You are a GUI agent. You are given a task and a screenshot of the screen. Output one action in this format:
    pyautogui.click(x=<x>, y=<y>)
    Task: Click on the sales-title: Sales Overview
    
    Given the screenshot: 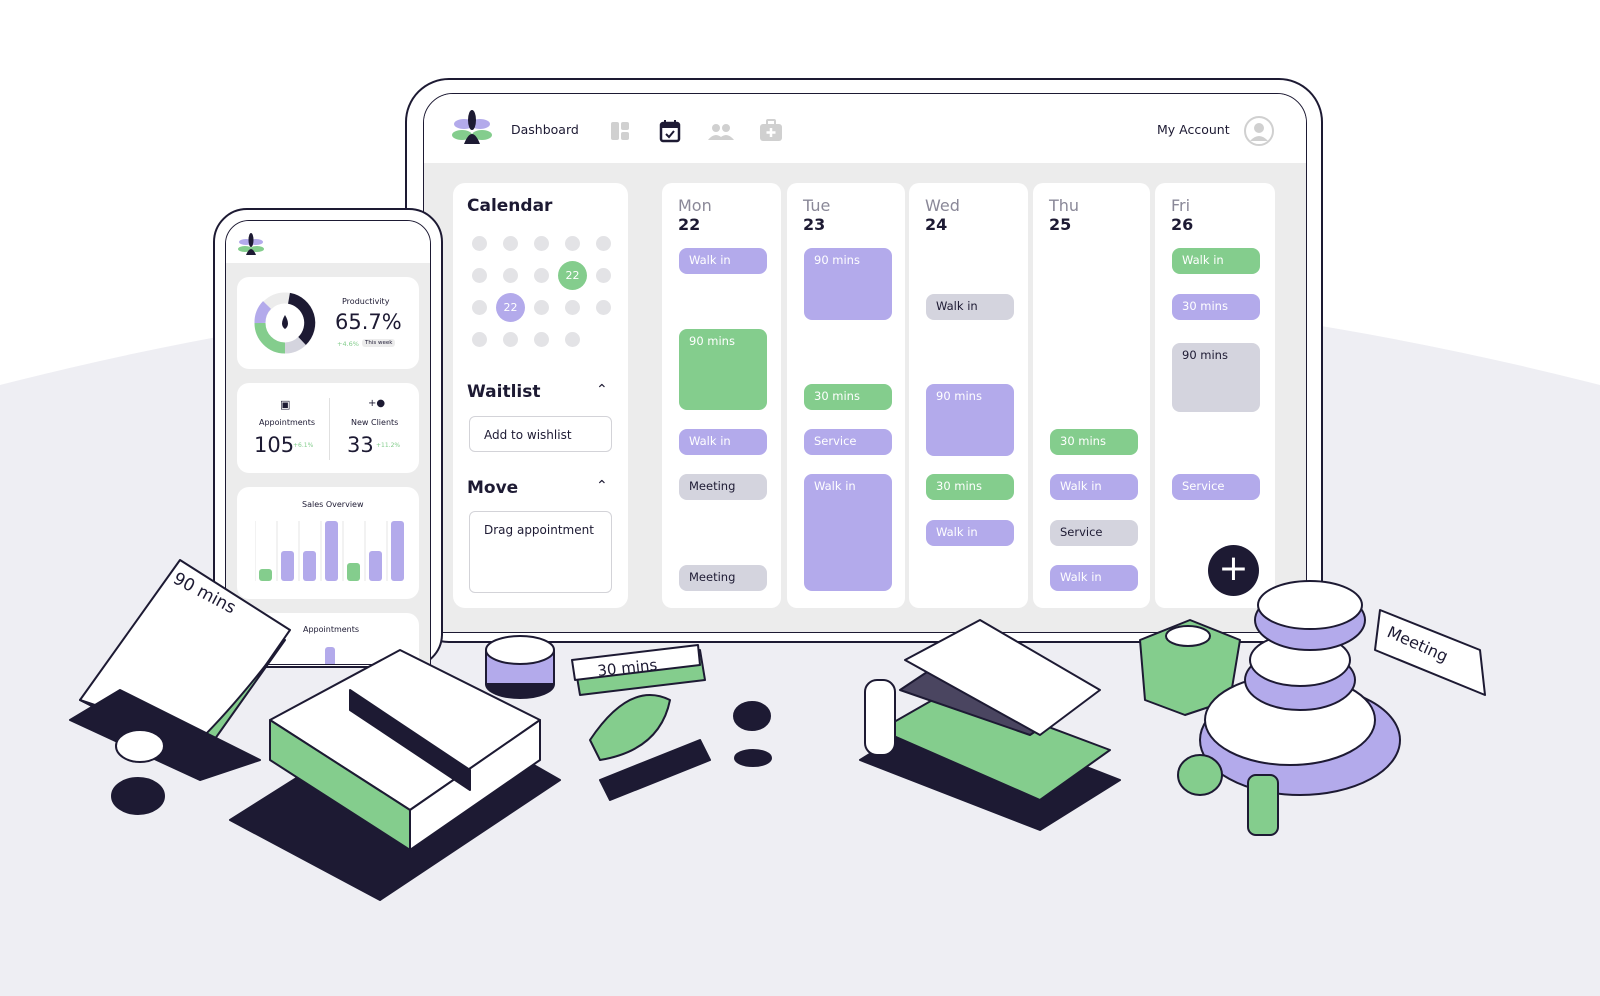 What is the action you would take?
    pyautogui.click(x=333, y=504)
    